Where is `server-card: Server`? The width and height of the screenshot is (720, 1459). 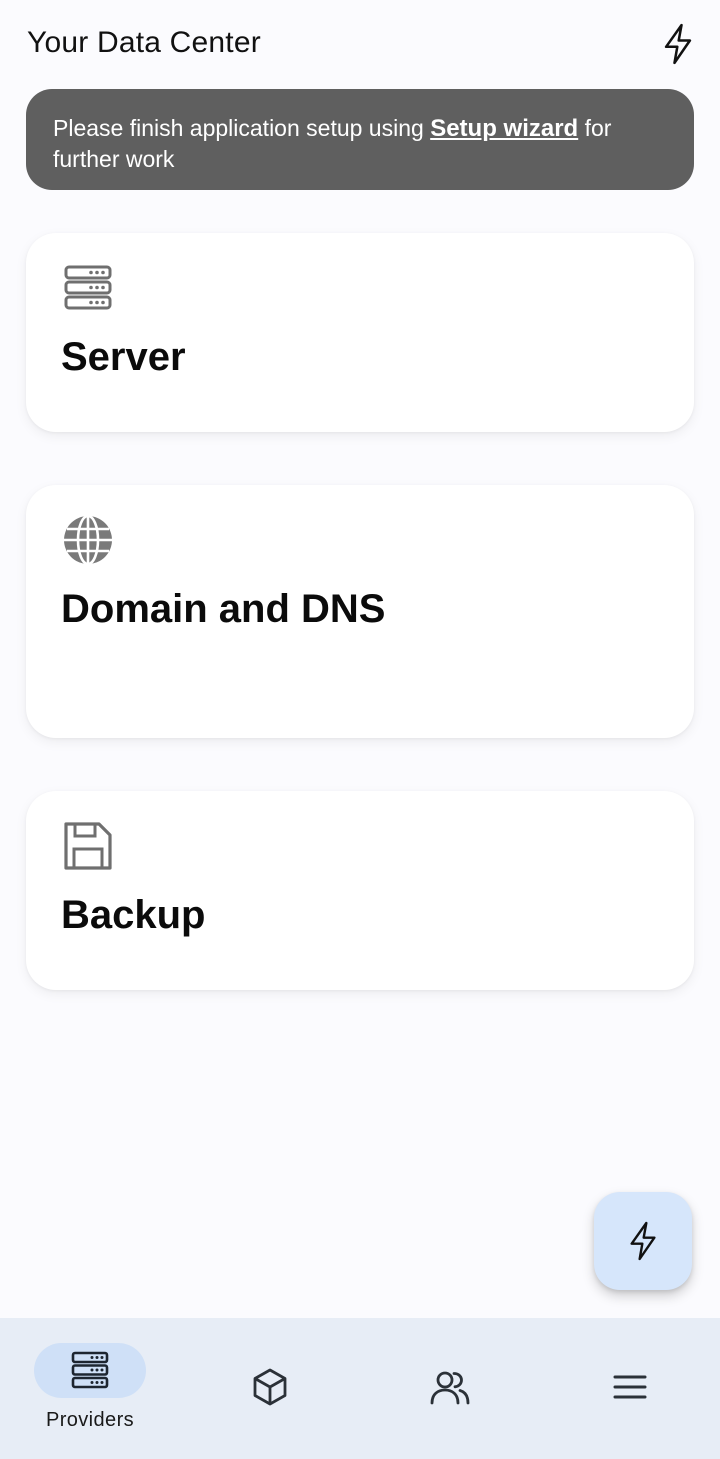 server-card: Server is located at coordinates (360, 332).